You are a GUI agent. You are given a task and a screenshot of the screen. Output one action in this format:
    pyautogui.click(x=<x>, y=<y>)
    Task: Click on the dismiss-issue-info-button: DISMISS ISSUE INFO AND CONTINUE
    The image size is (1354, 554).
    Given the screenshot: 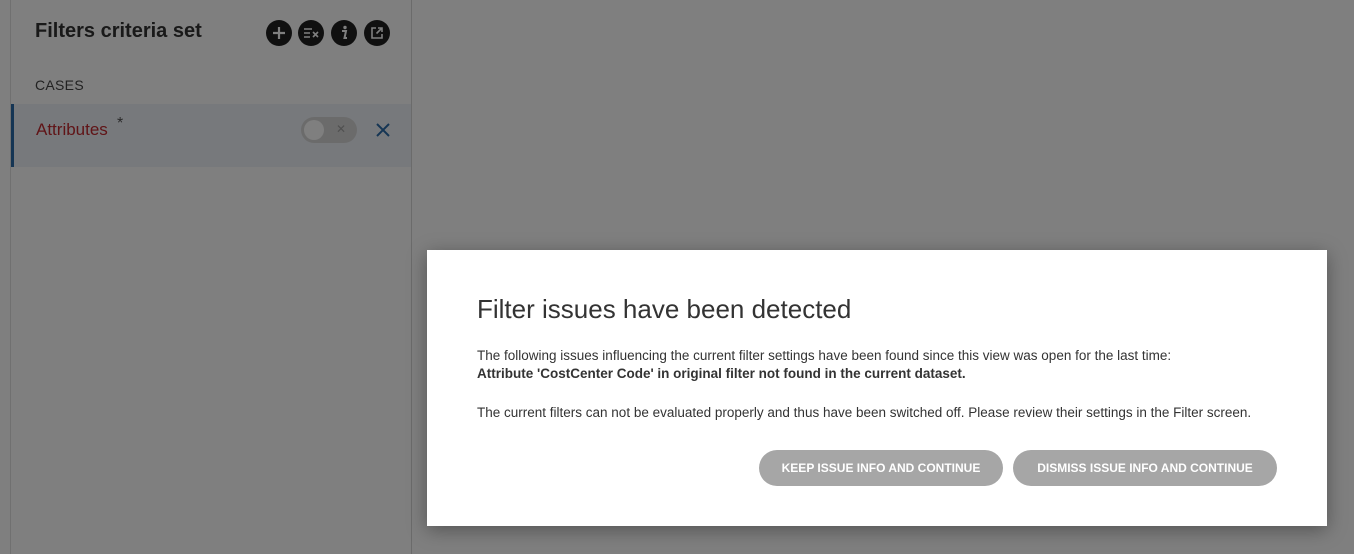 What is the action you would take?
    pyautogui.click(x=1145, y=468)
    